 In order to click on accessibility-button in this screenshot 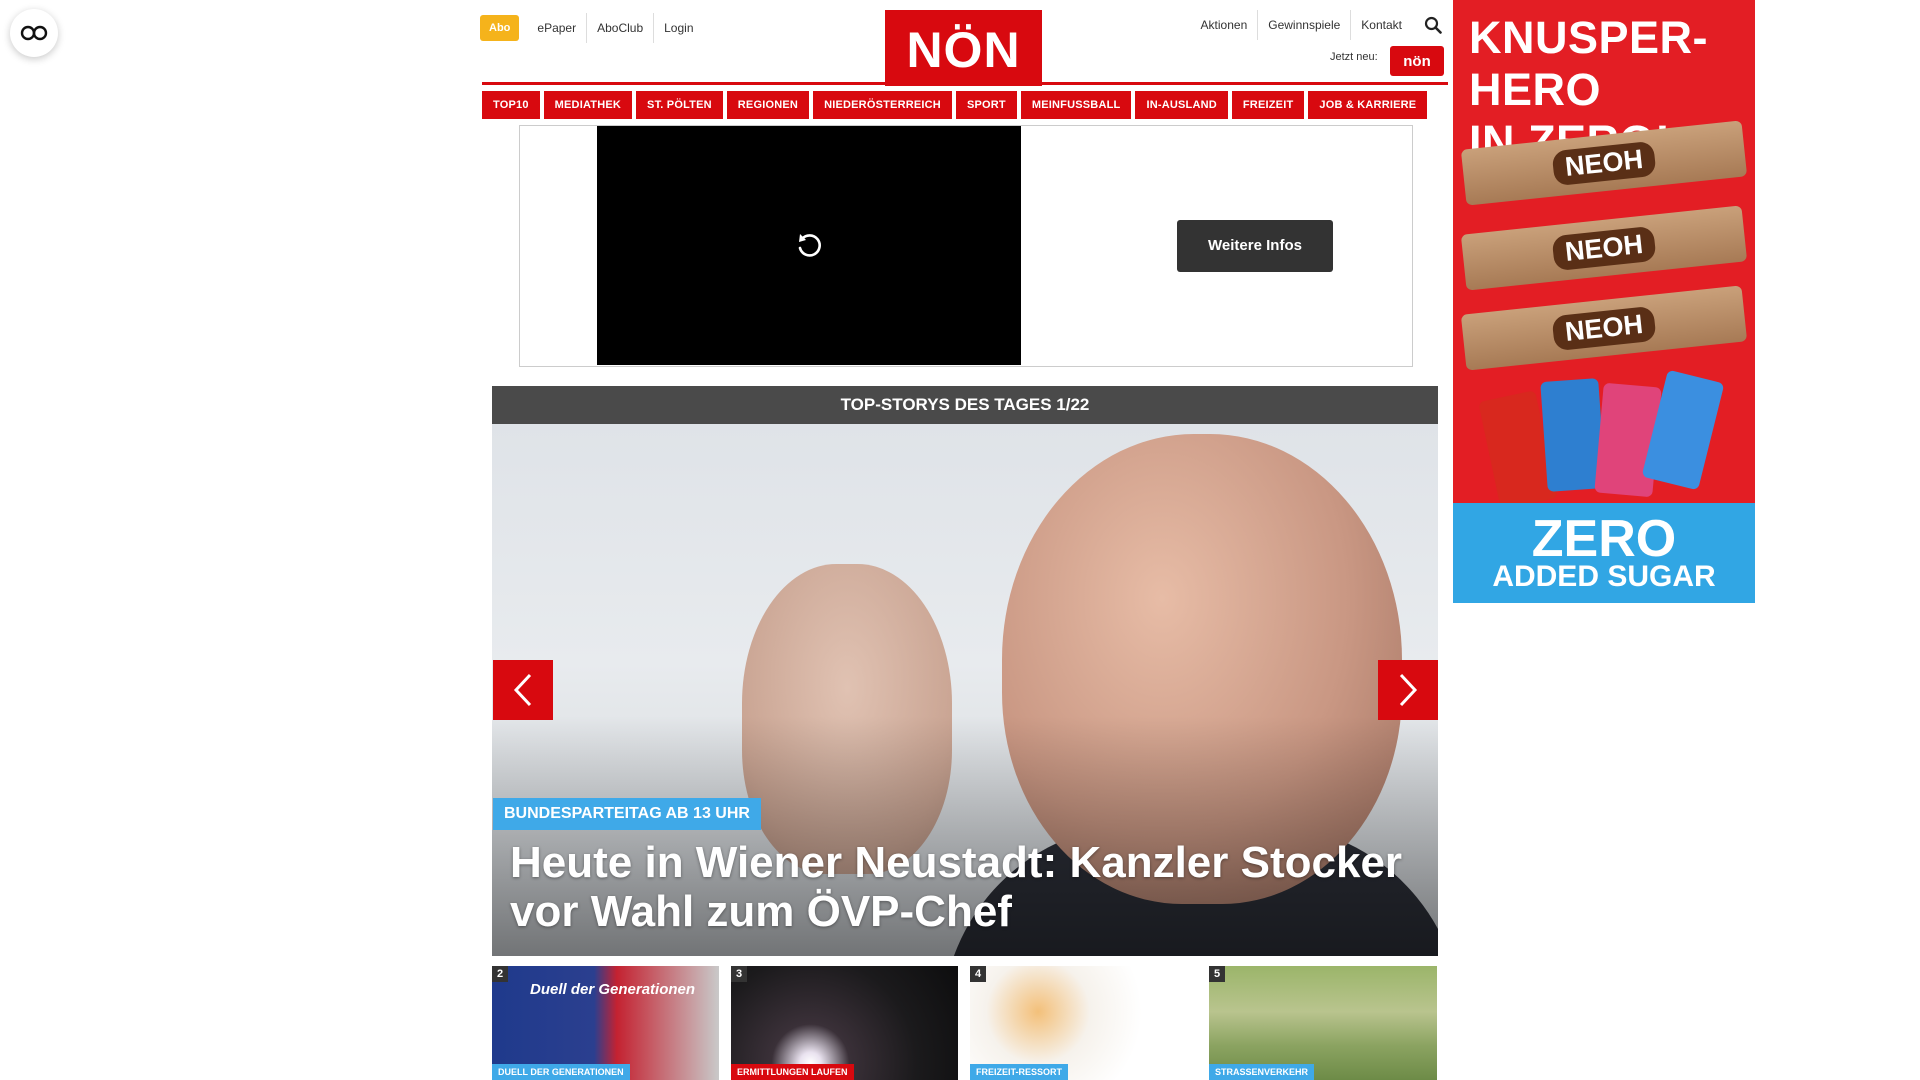, I will do `click(34, 33)`.